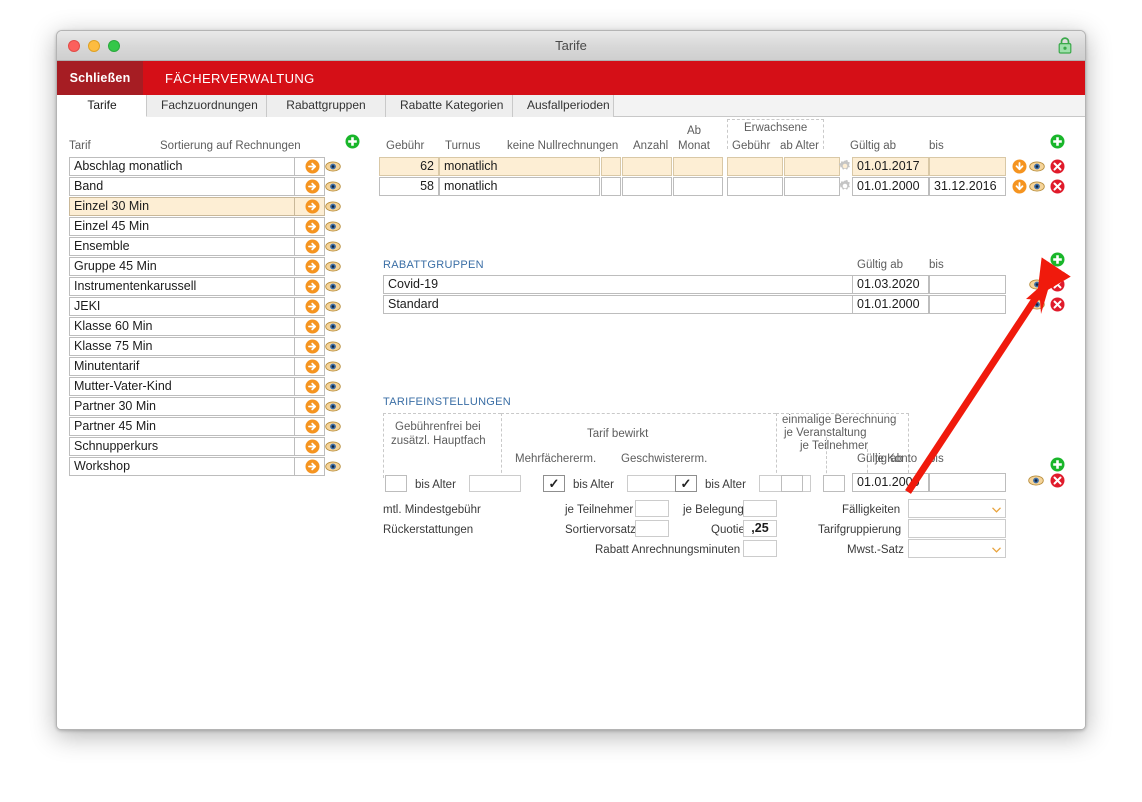  What do you see at coordinates (957, 548) in the screenshot?
I see `mwst-satz-select` at bounding box center [957, 548].